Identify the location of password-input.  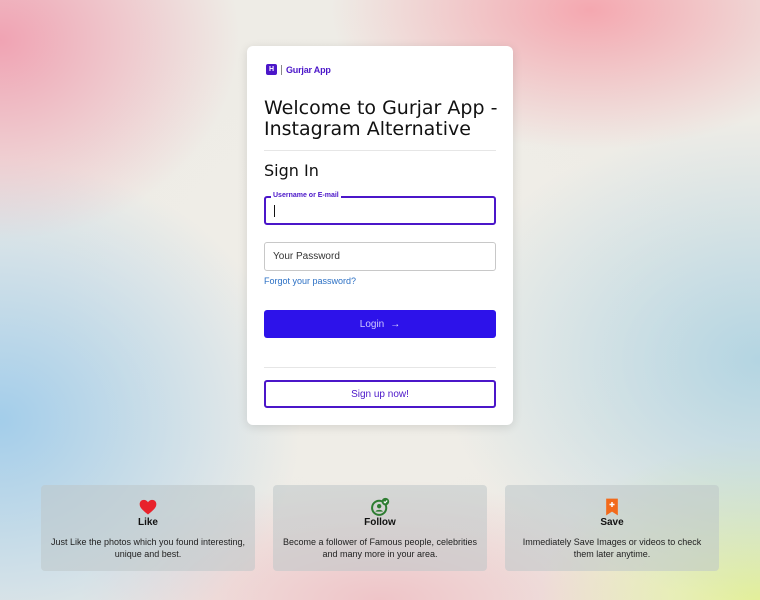
(380, 256).